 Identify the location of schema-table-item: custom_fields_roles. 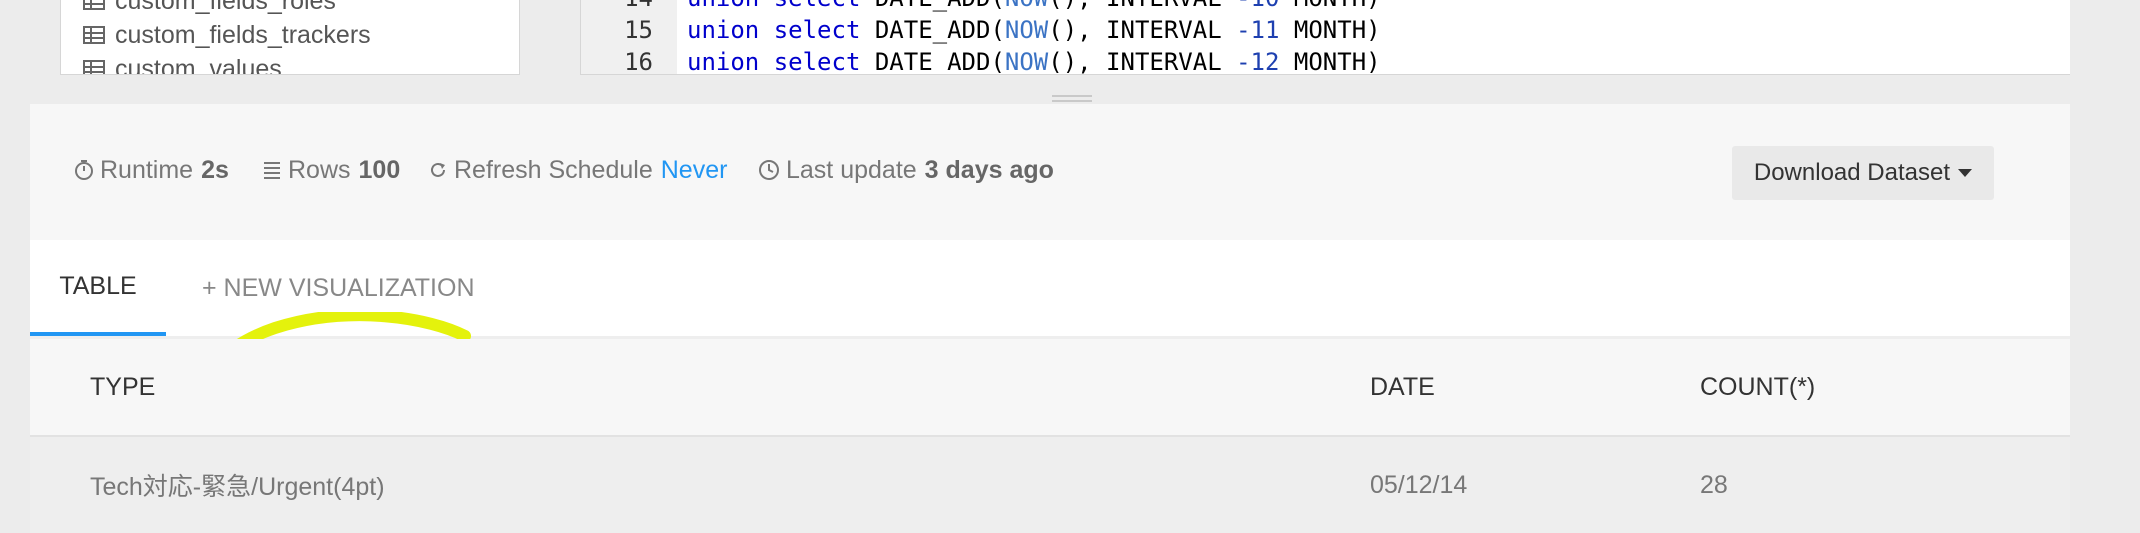
(209, 9).